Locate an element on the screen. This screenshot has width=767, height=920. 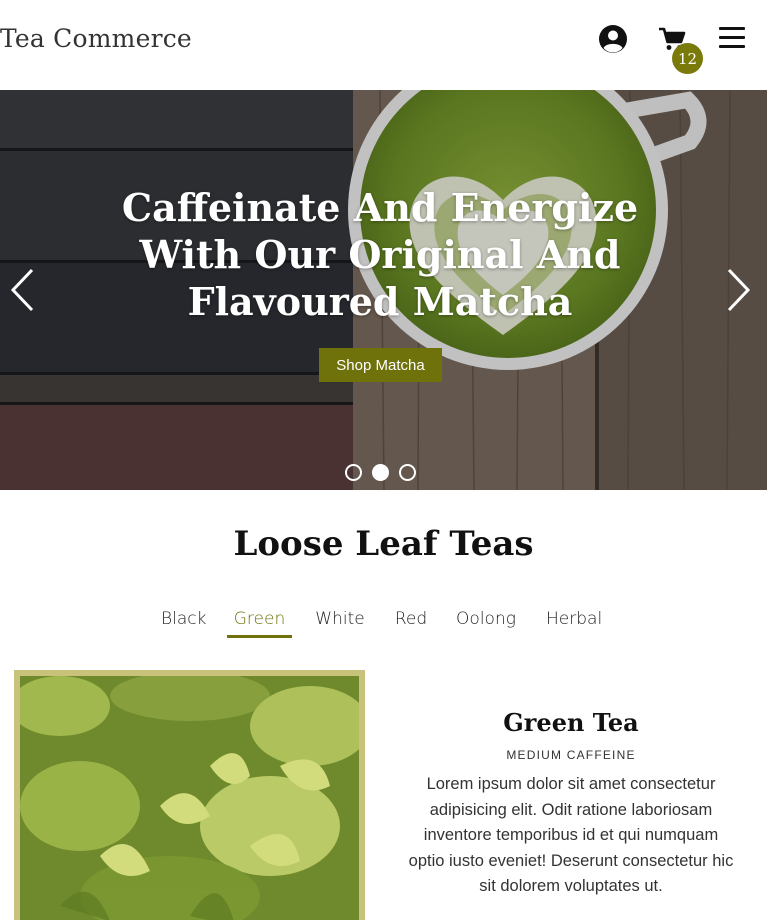
chevron-left-icon is located at coordinates (23, 290).